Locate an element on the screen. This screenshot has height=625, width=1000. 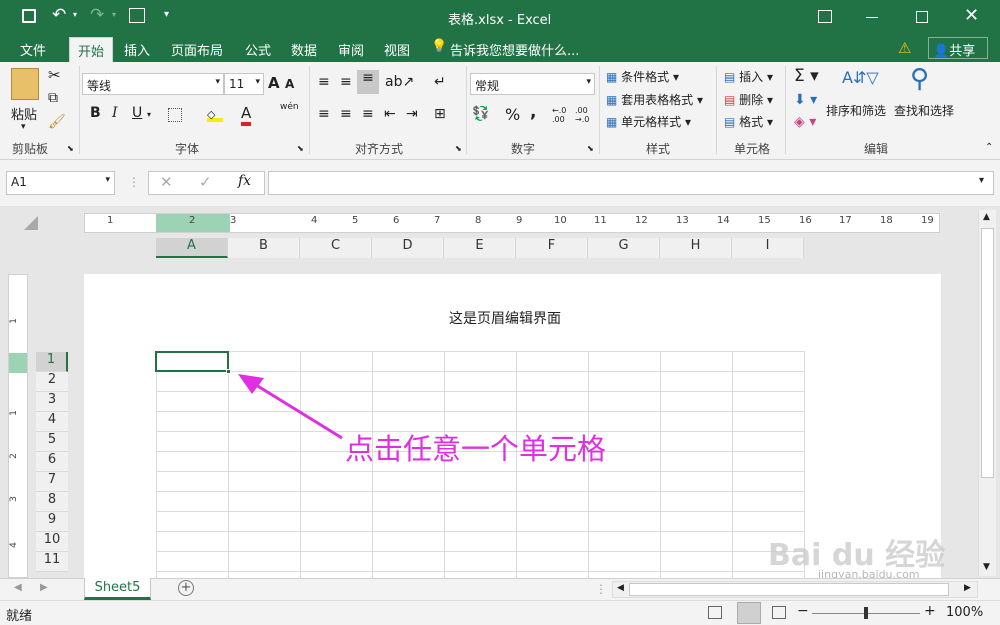
number-launcher-icon: ⬊ is located at coordinates (590, 148).